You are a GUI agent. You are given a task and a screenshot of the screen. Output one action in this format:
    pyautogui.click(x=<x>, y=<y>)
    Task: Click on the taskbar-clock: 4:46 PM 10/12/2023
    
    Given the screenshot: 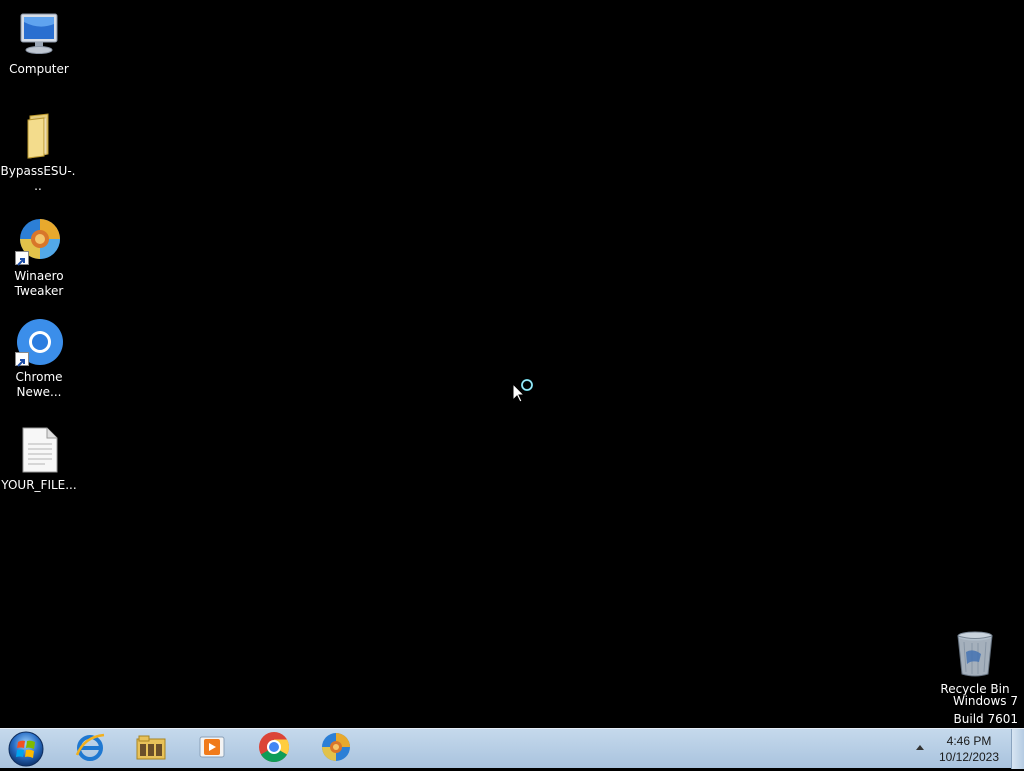 What is the action you would take?
    pyautogui.click(x=969, y=749)
    